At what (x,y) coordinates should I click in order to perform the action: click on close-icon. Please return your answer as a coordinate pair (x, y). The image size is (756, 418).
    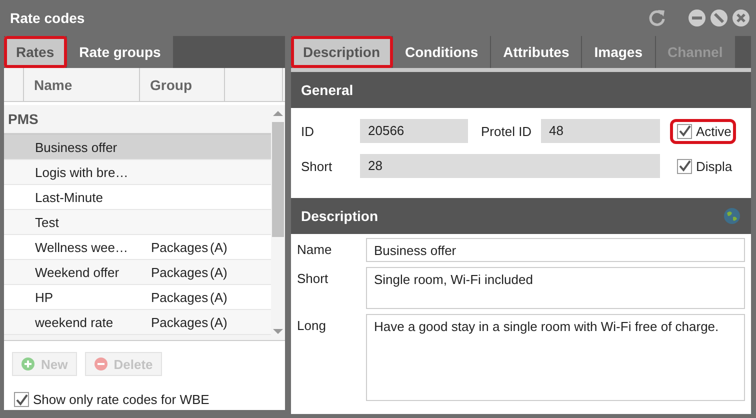
    Looking at the image, I should click on (741, 18).